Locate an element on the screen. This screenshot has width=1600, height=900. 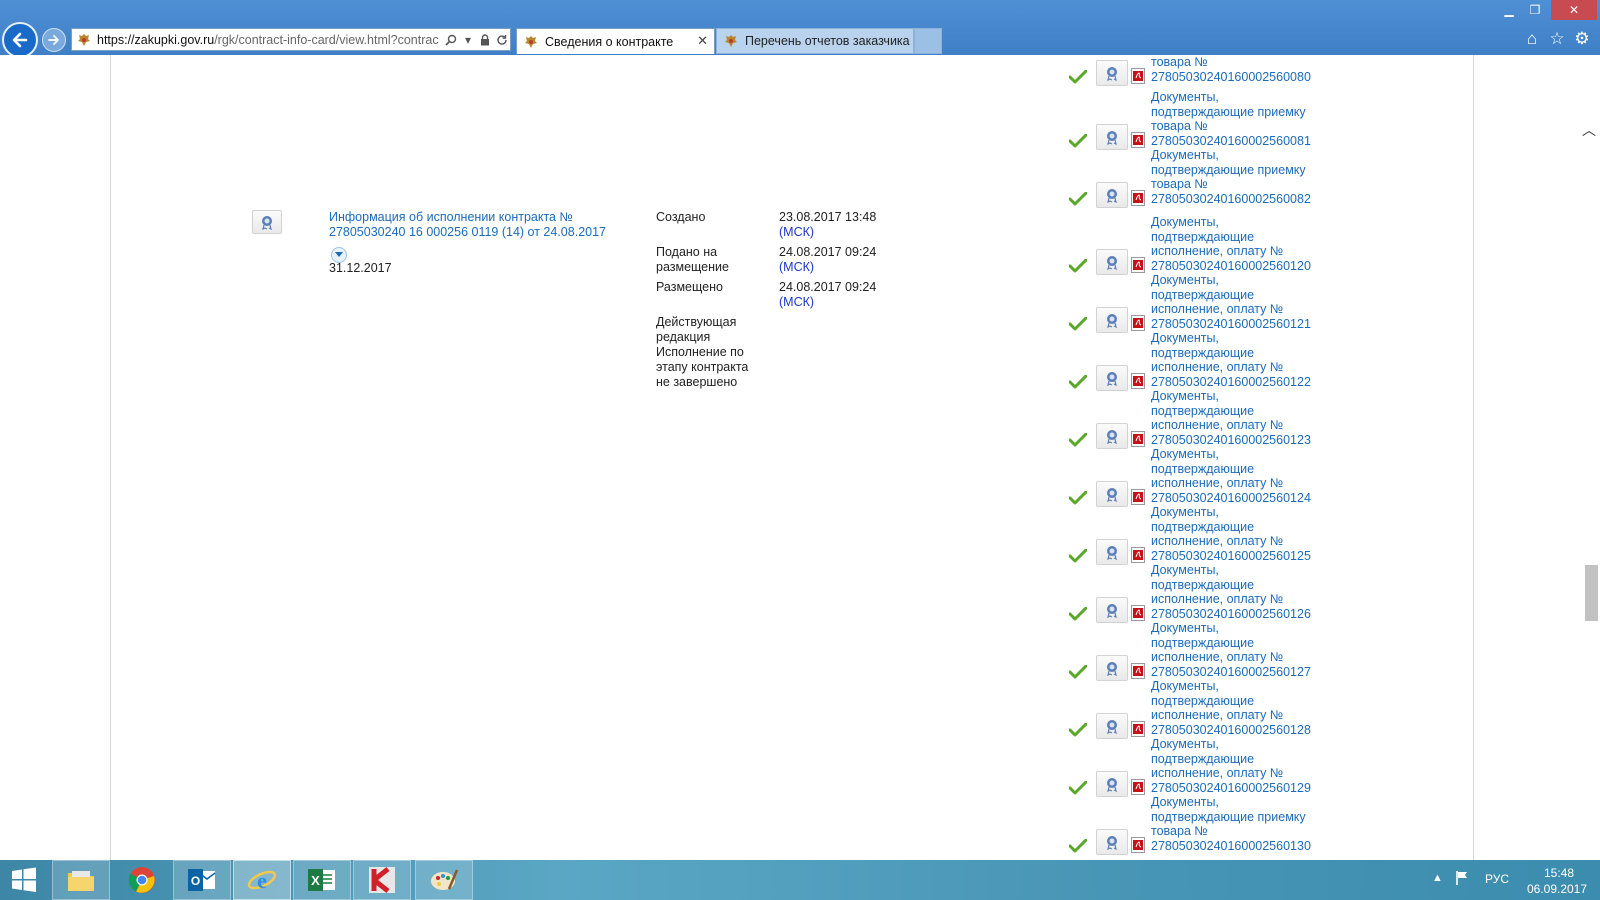
taskbar-excel: X is located at coordinates (322, 880).